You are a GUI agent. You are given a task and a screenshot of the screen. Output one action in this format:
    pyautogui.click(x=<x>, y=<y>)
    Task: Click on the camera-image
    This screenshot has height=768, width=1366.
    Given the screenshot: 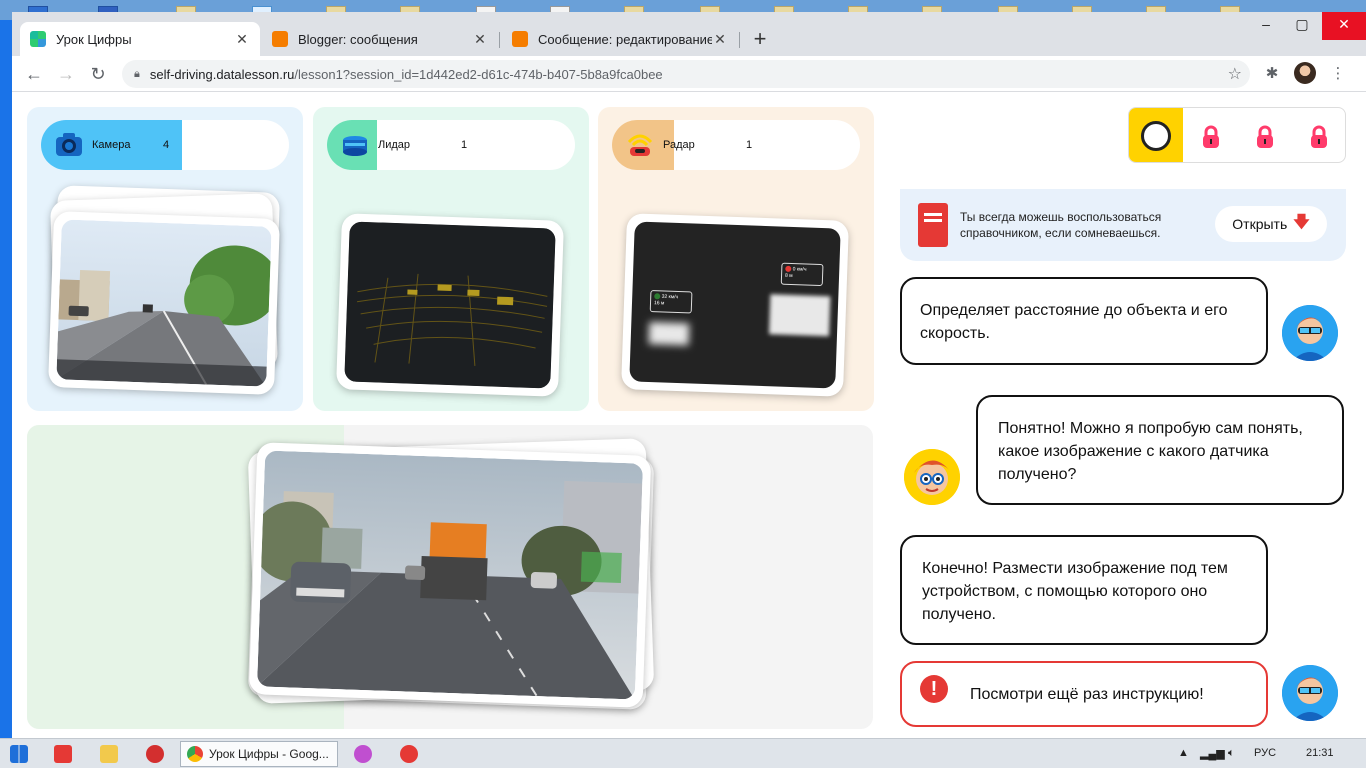 What is the action you would take?
    pyautogui.click(x=164, y=303)
    